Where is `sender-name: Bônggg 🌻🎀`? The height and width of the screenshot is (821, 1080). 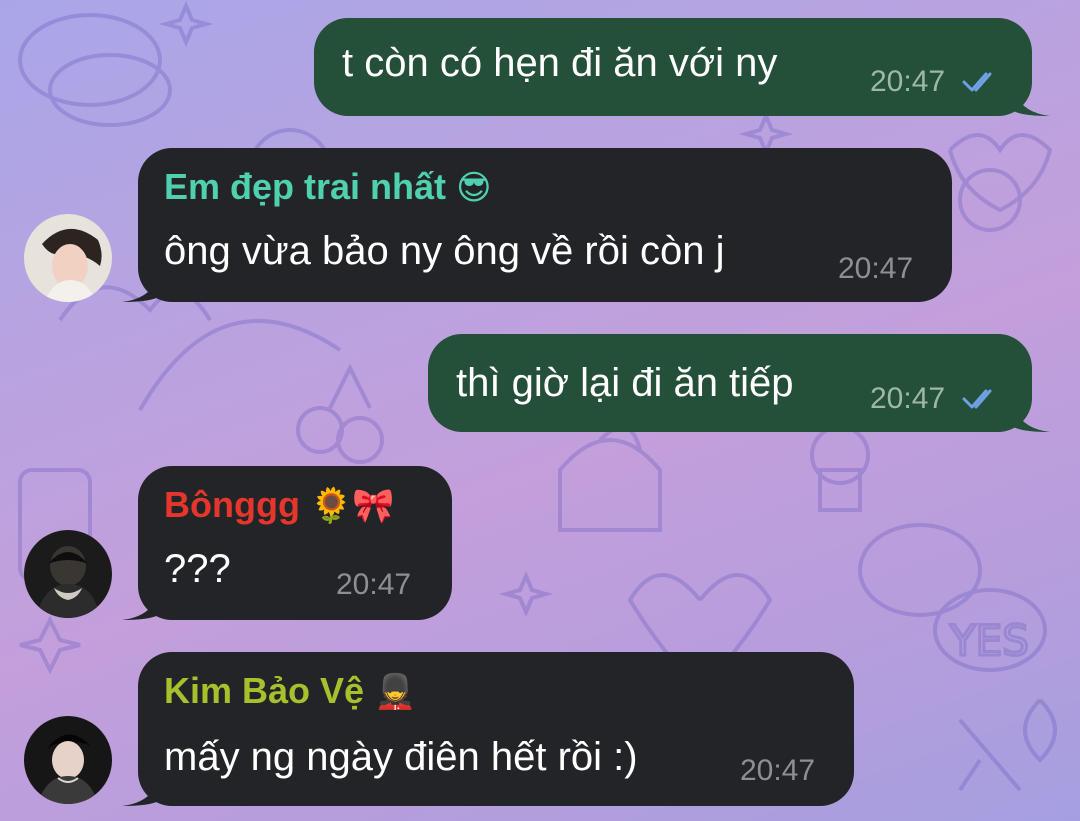
sender-name: Bônggg 🌻🎀 is located at coordinates (279, 505).